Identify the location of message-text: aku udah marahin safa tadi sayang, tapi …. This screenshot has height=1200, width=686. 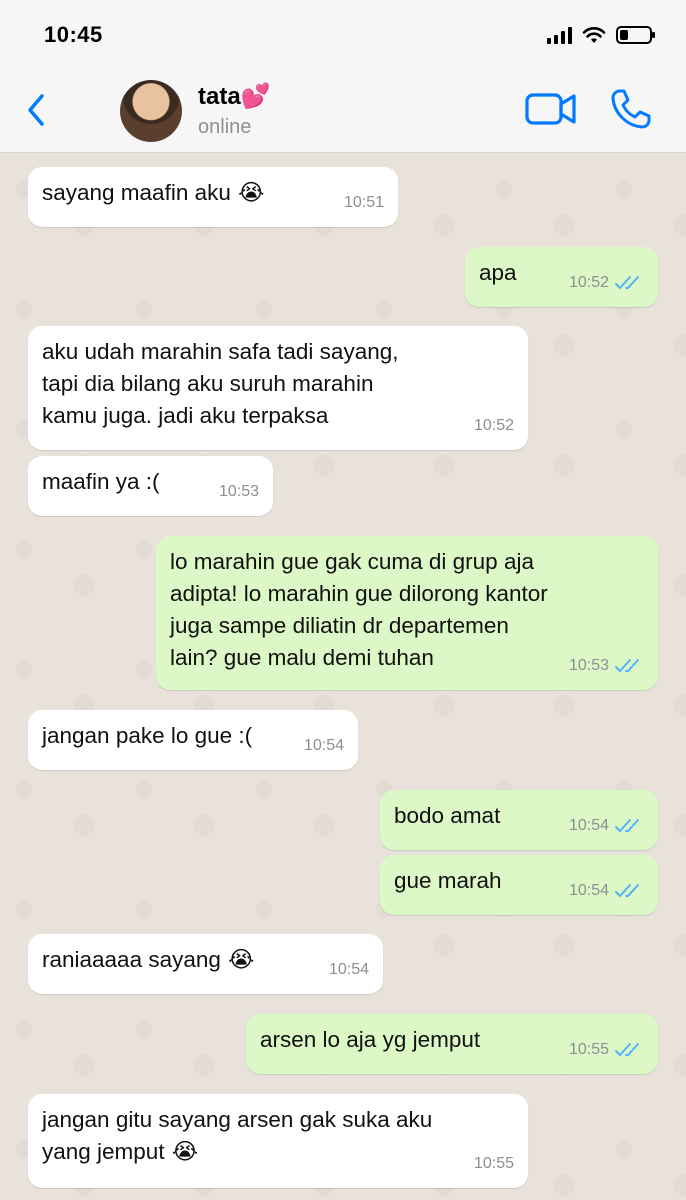
(220, 383).